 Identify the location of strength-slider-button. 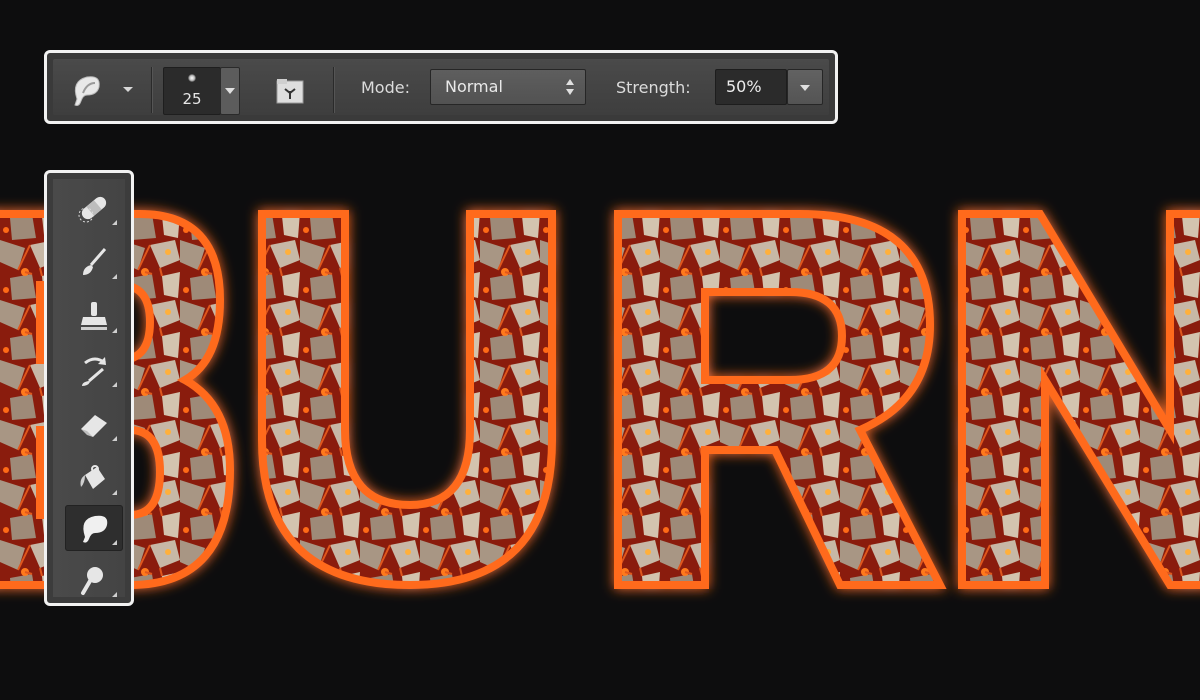
(805, 87).